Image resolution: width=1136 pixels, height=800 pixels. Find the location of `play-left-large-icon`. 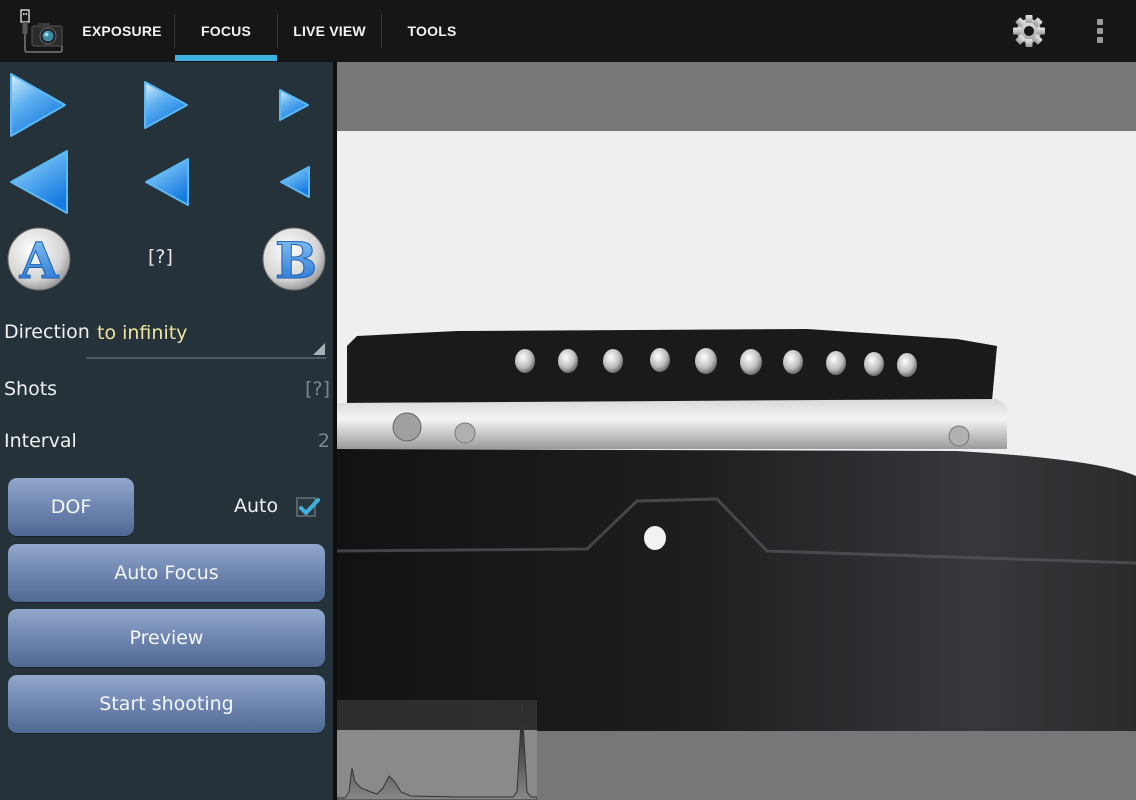

play-left-large-icon is located at coordinates (39, 182).